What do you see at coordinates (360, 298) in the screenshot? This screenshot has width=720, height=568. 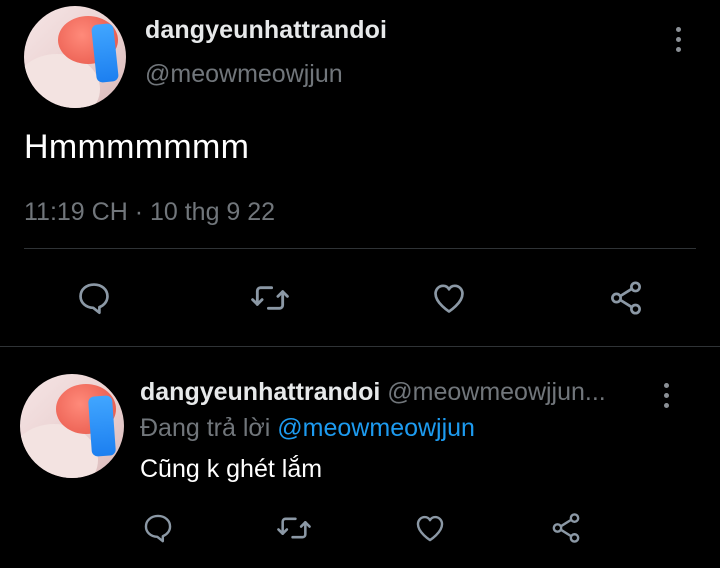 I see `tweet-actions` at bounding box center [360, 298].